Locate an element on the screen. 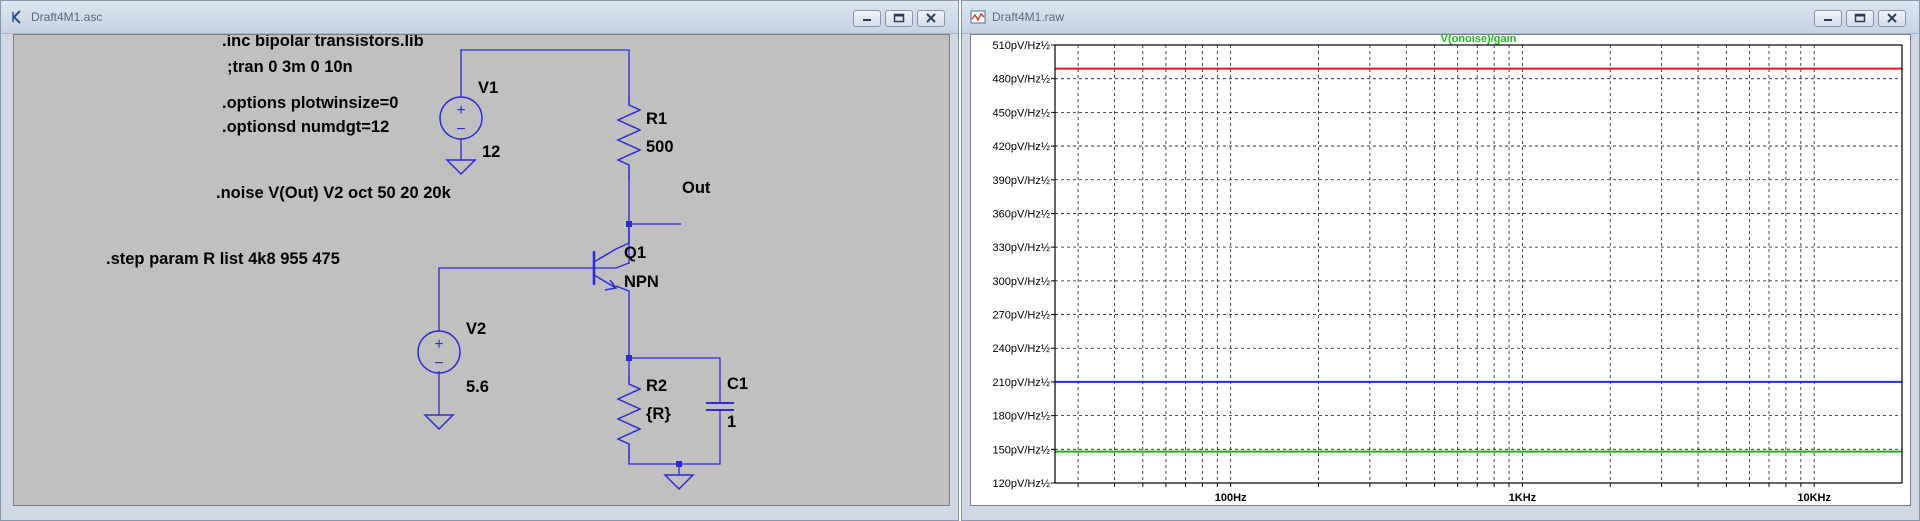 The width and height of the screenshot is (1920, 521). directive-step: .step param R list 4k8 955 475 is located at coordinates (223, 259).